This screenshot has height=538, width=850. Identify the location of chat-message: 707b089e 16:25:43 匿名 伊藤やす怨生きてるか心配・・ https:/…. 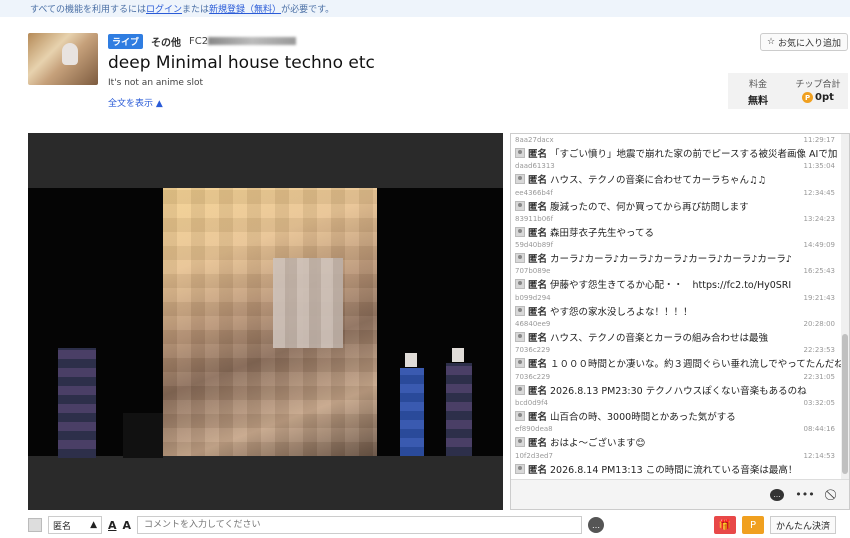
(676, 278).